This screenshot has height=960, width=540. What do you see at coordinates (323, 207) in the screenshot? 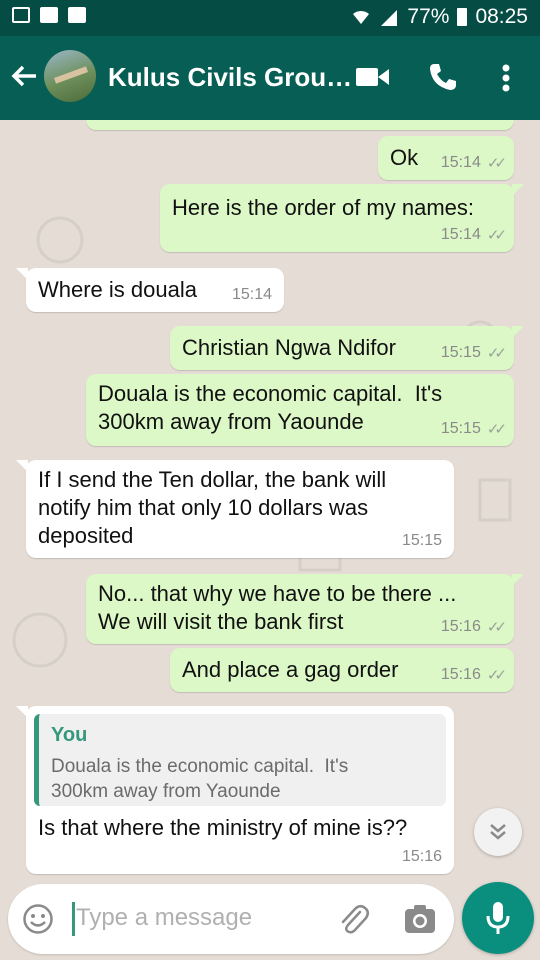
I see `message-text: Here is the order of my names:` at bounding box center [323, 207].